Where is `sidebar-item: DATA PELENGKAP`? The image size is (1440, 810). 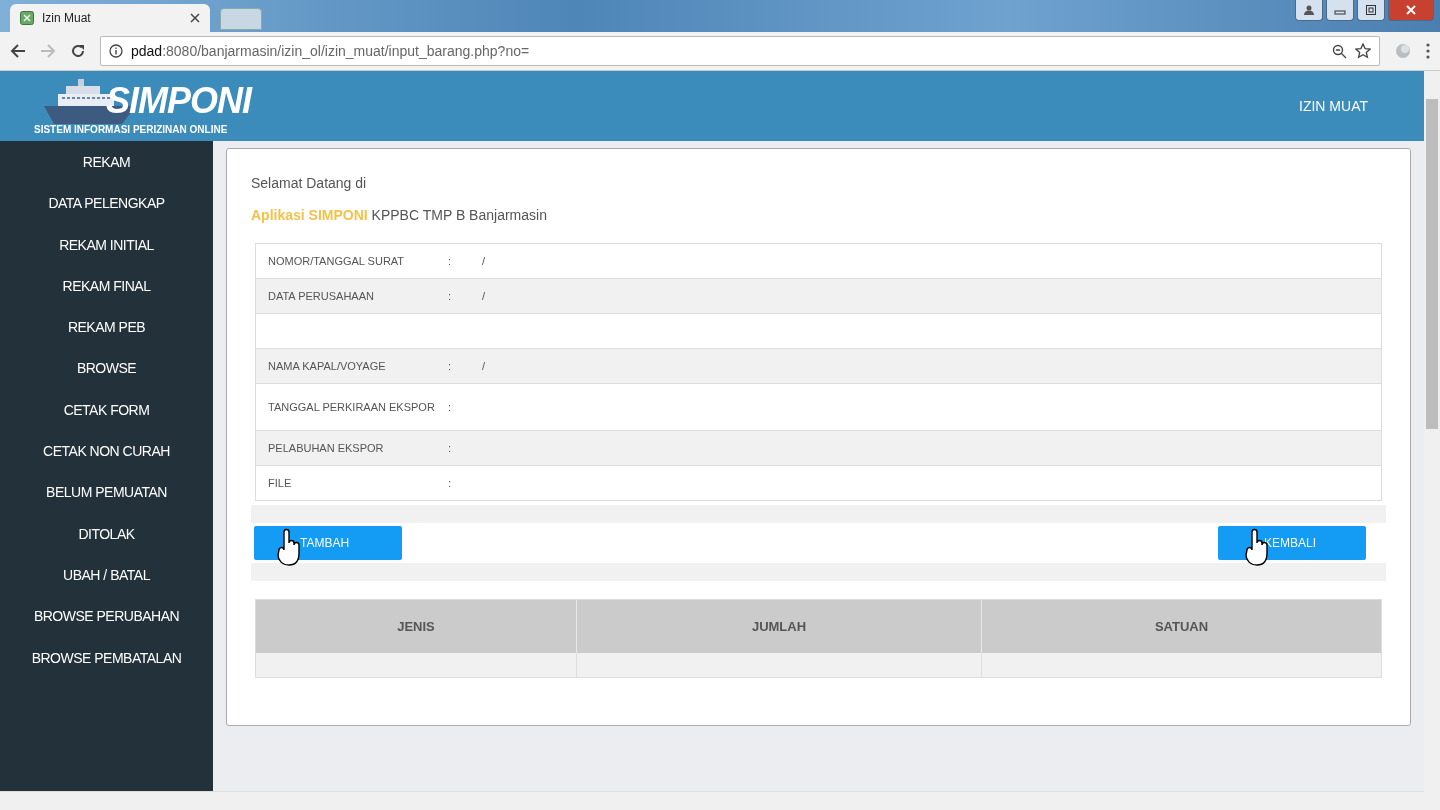
sidebar-item: DATA PELENGKAP is located at coordinates (106, 215).